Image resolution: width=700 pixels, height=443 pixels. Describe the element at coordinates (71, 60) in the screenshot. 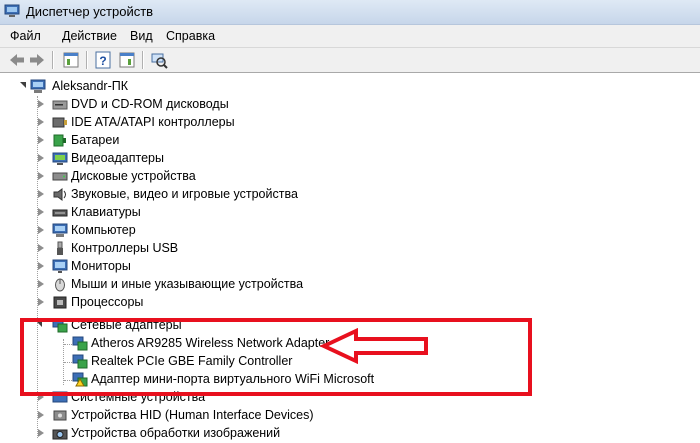

I see `properties-icon` at that location.